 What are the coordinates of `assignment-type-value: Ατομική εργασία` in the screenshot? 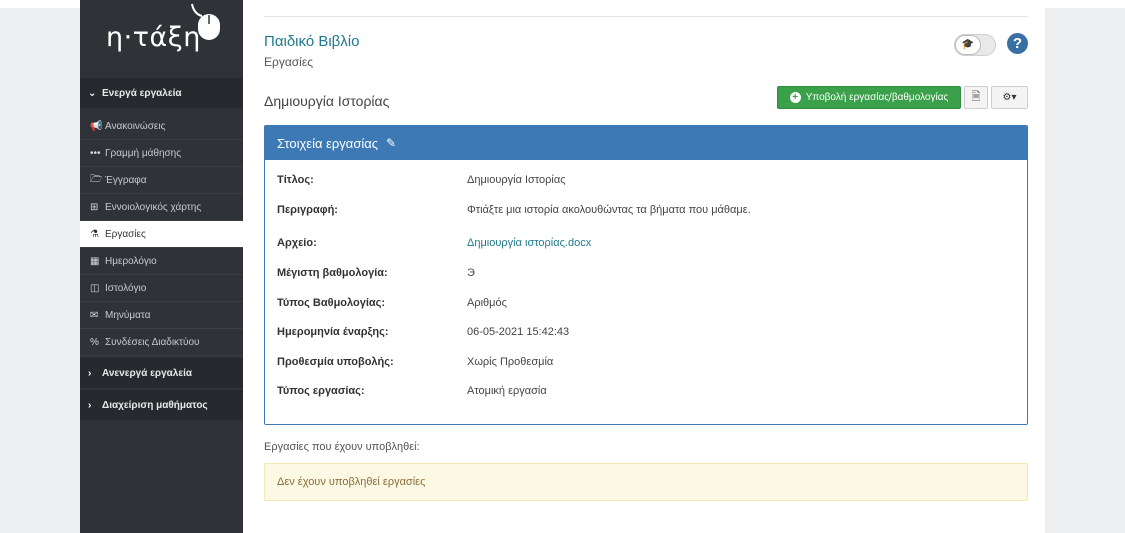 It's located at (507, 391).